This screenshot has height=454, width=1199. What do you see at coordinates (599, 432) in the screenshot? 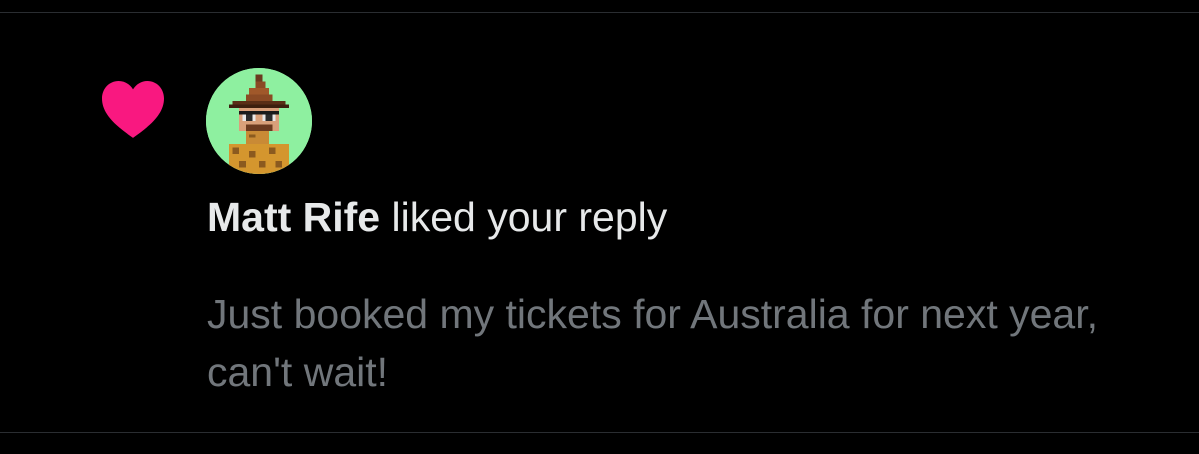
I see `bottom-divider` at bounding box center [599, 432].